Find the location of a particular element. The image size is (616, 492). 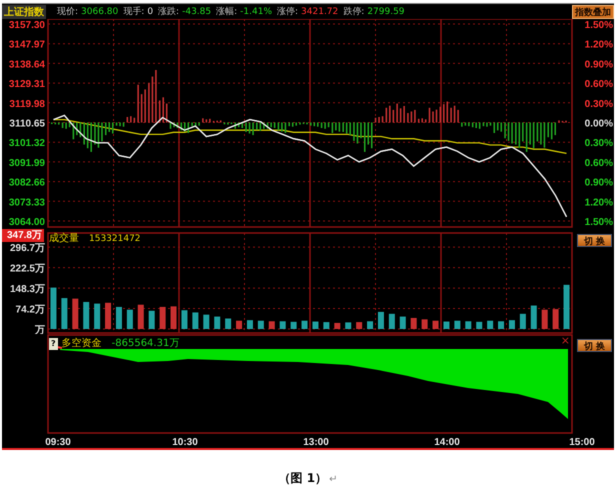

quote-value: 3421.72 is located at coordinates (319, 11).